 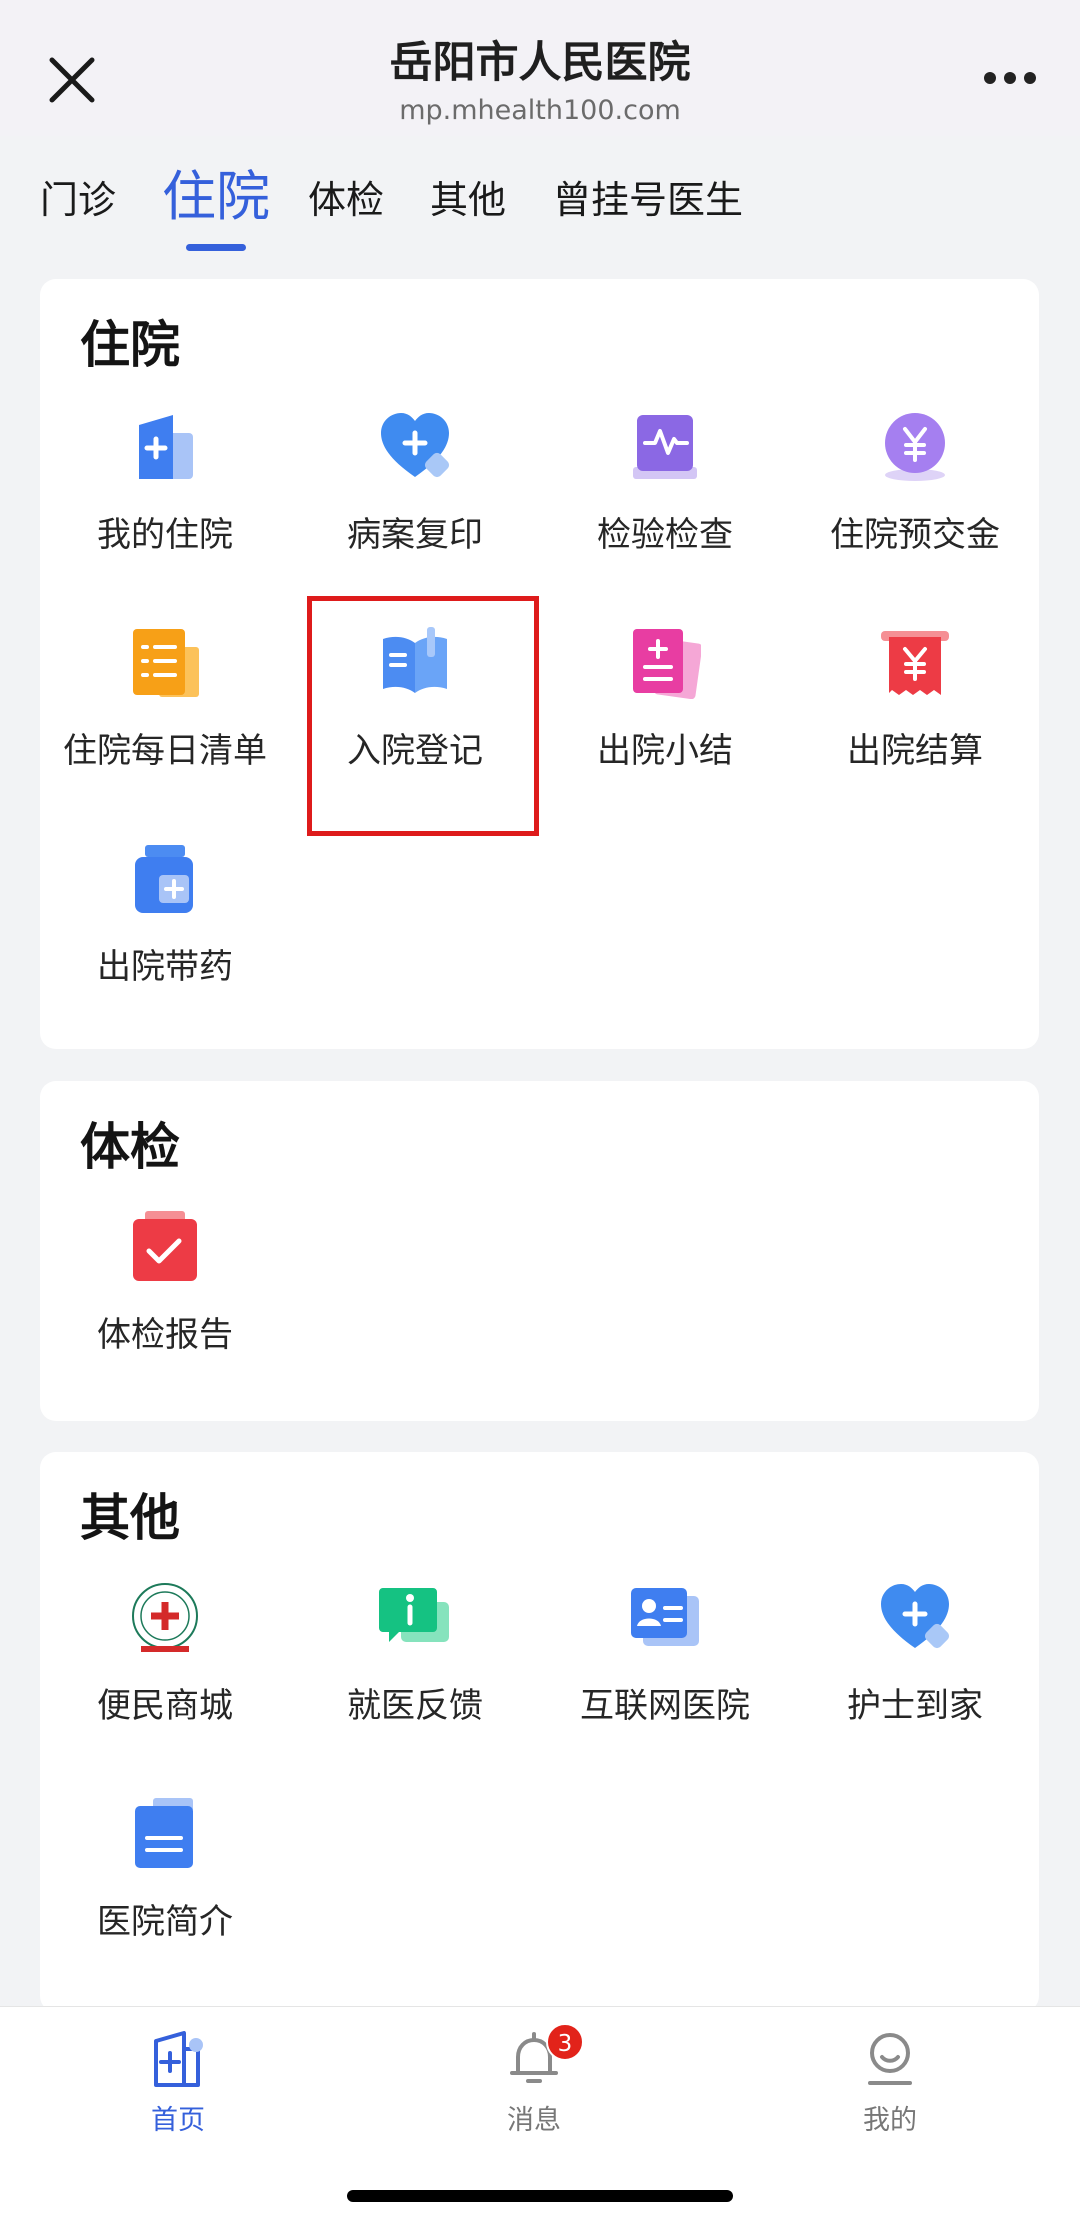 What do you see at coordinates (415, 535) in the screenshot?
I see `grid-item-label: 病案复印` at bounding box center [415, 535].